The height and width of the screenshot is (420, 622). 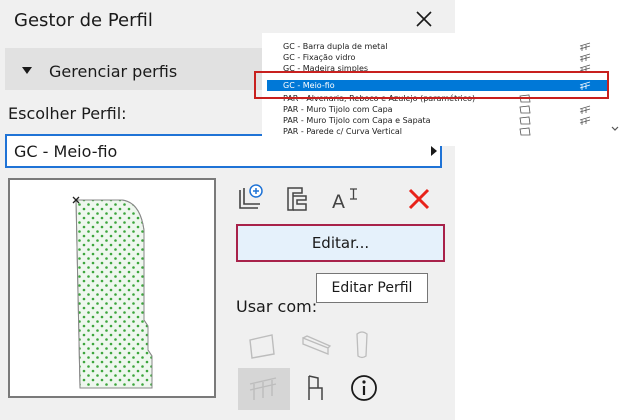 I want to click on duplicate-profile-icon, so click(x=297, y=199).